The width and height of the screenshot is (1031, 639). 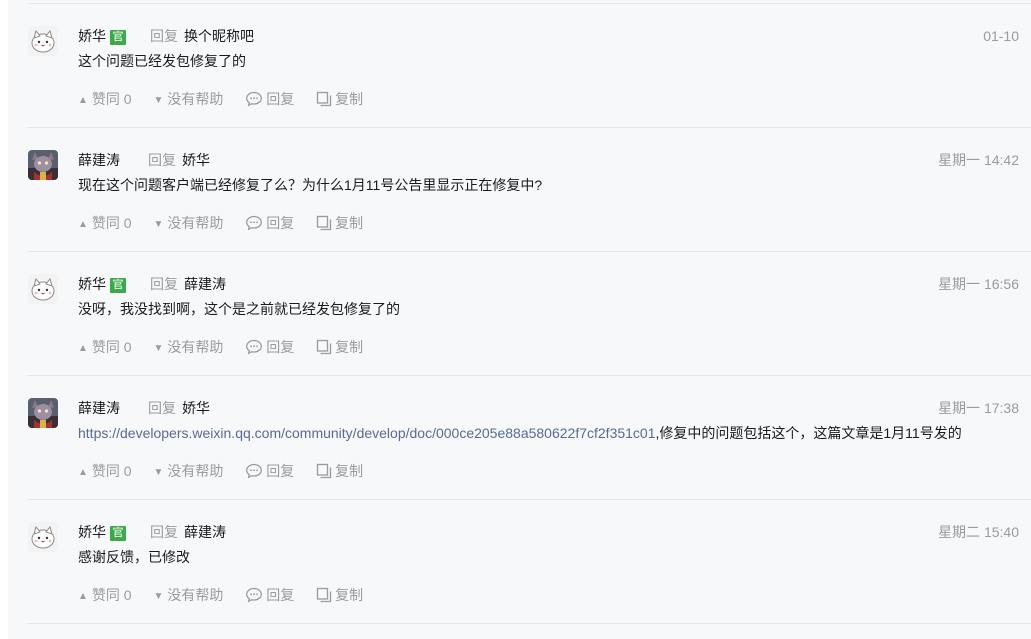 I want to click on reply-target-name: 换个昵称吧, so click(x=219, y=36).